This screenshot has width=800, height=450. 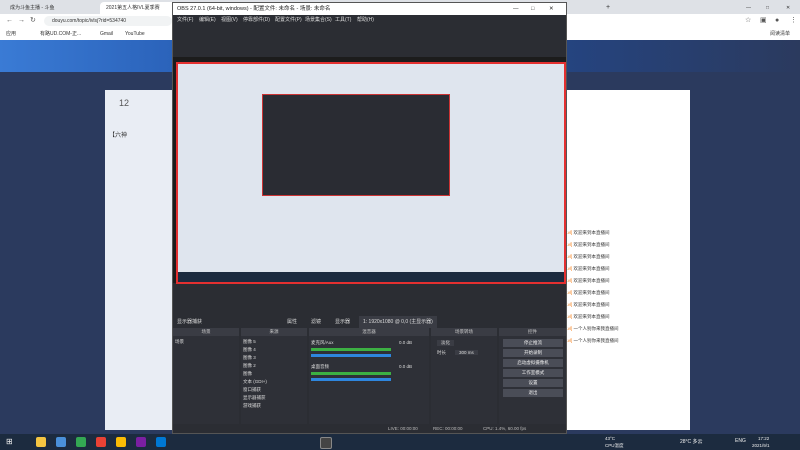 I want to click on forward-icon: →, so click(x=21, y=21).